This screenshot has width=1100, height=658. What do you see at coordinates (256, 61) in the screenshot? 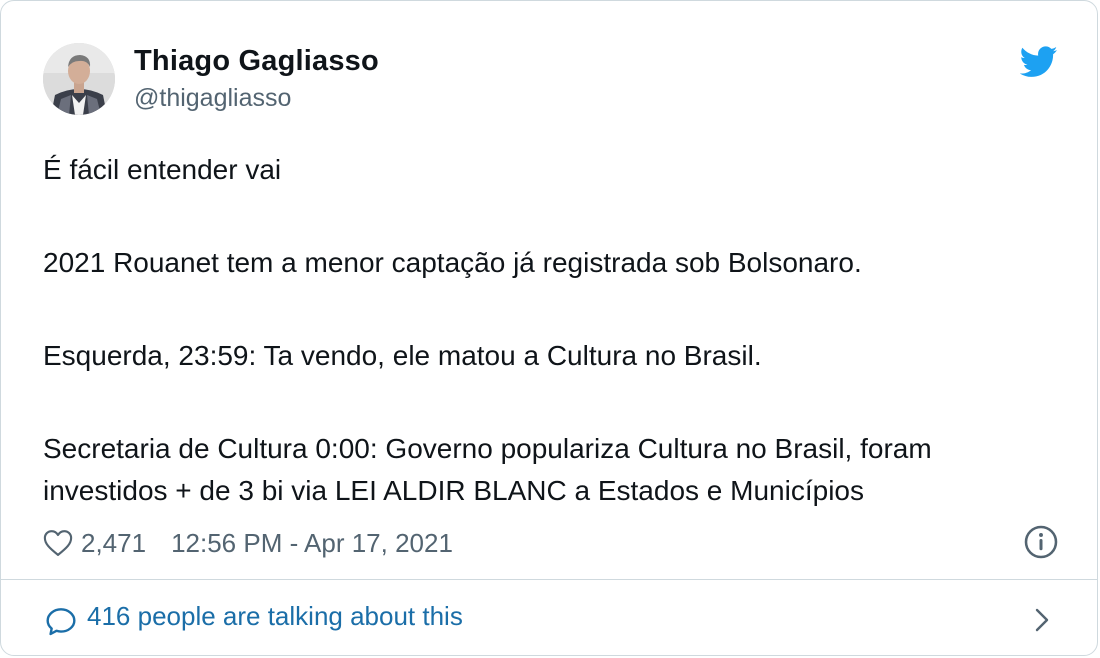
I see `author-display-name: Thiago Gagliasso` at bounding box center [256, 61].